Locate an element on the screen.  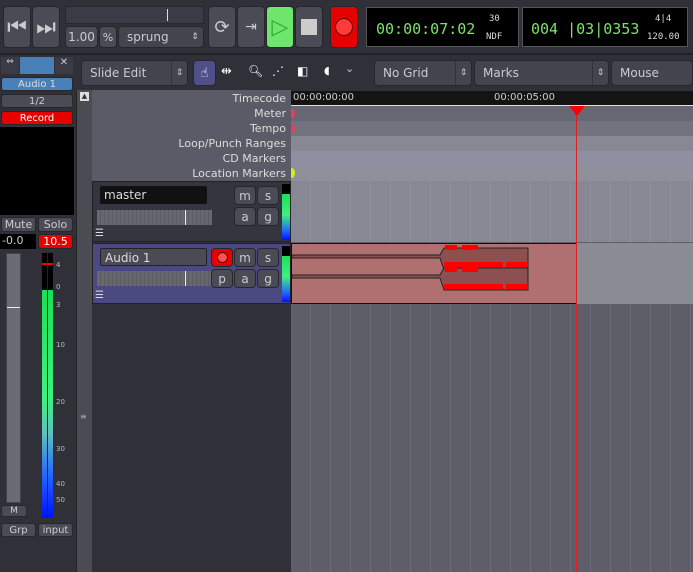
strip-name-button: Audio 1 is located at coordinates (37, 84).